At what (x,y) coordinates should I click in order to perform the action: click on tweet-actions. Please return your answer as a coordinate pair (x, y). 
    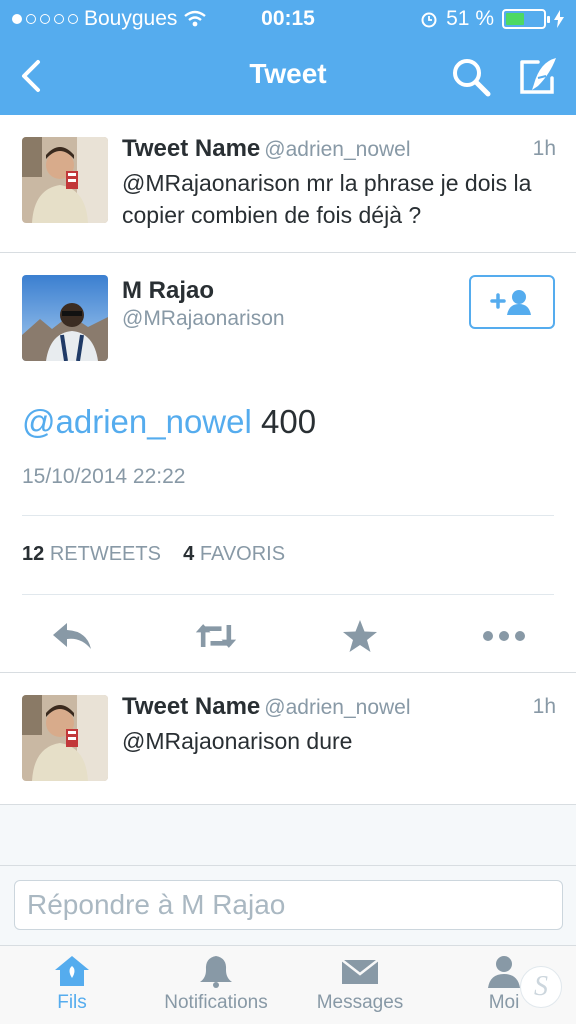
    Looking at the image, I should click on (288, 635).